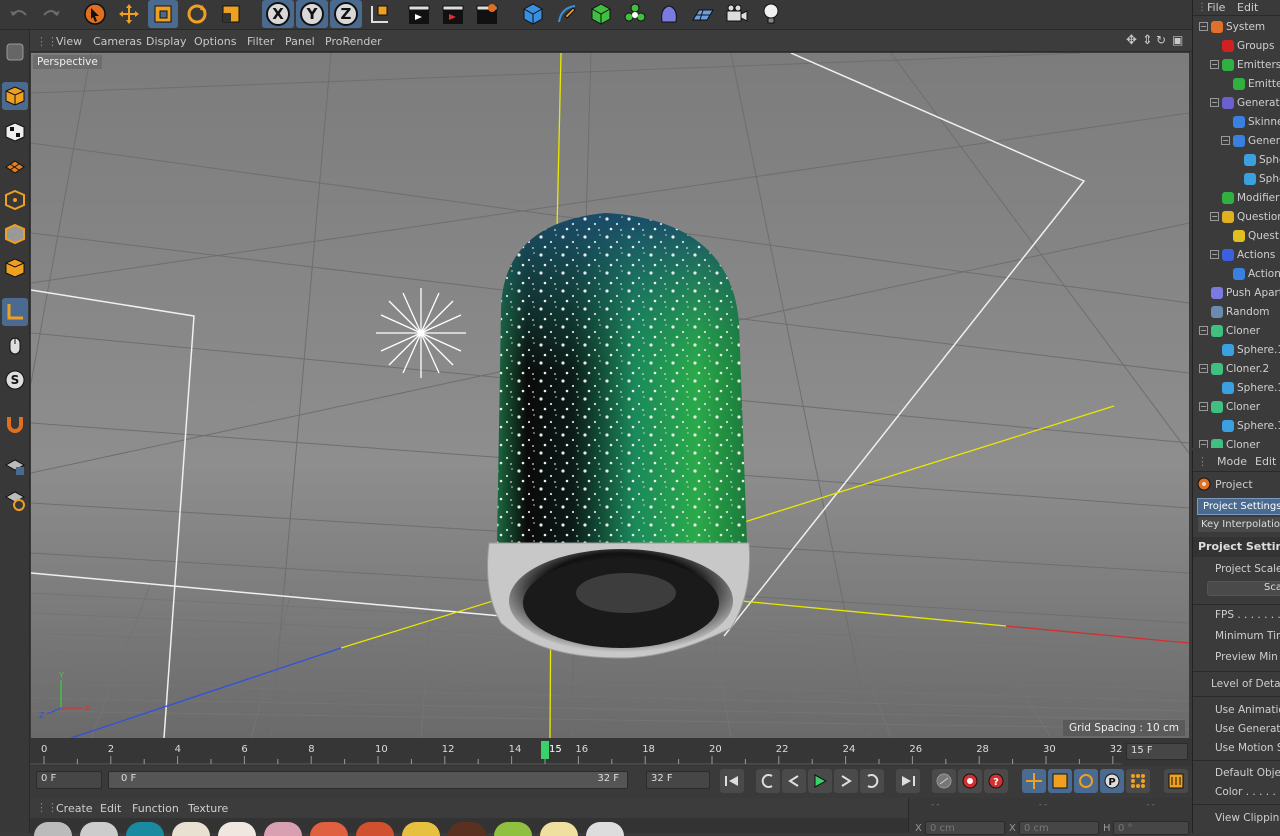 This screenshot has height=836, width=1280. Describe the element at coordinates (1147, 40) in the screenshot. I see `viewport-zoom-icon: ⇕` at that location.